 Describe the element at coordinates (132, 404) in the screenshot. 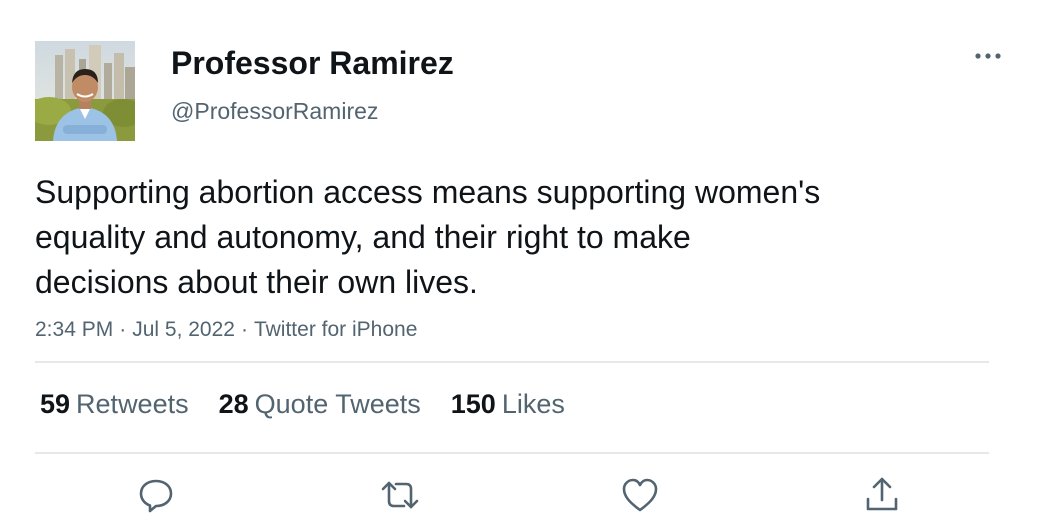

I see `retweets-label: Retweets` at that location.